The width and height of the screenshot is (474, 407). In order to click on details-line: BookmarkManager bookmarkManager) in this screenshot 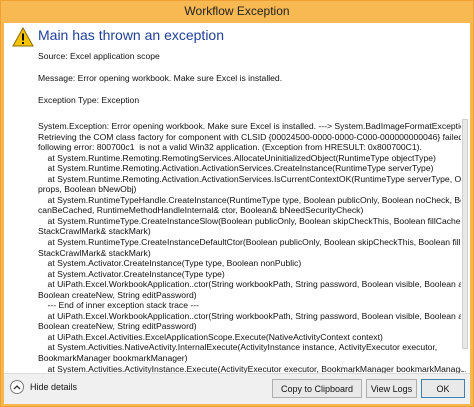, I will do `click(113, 358)`.